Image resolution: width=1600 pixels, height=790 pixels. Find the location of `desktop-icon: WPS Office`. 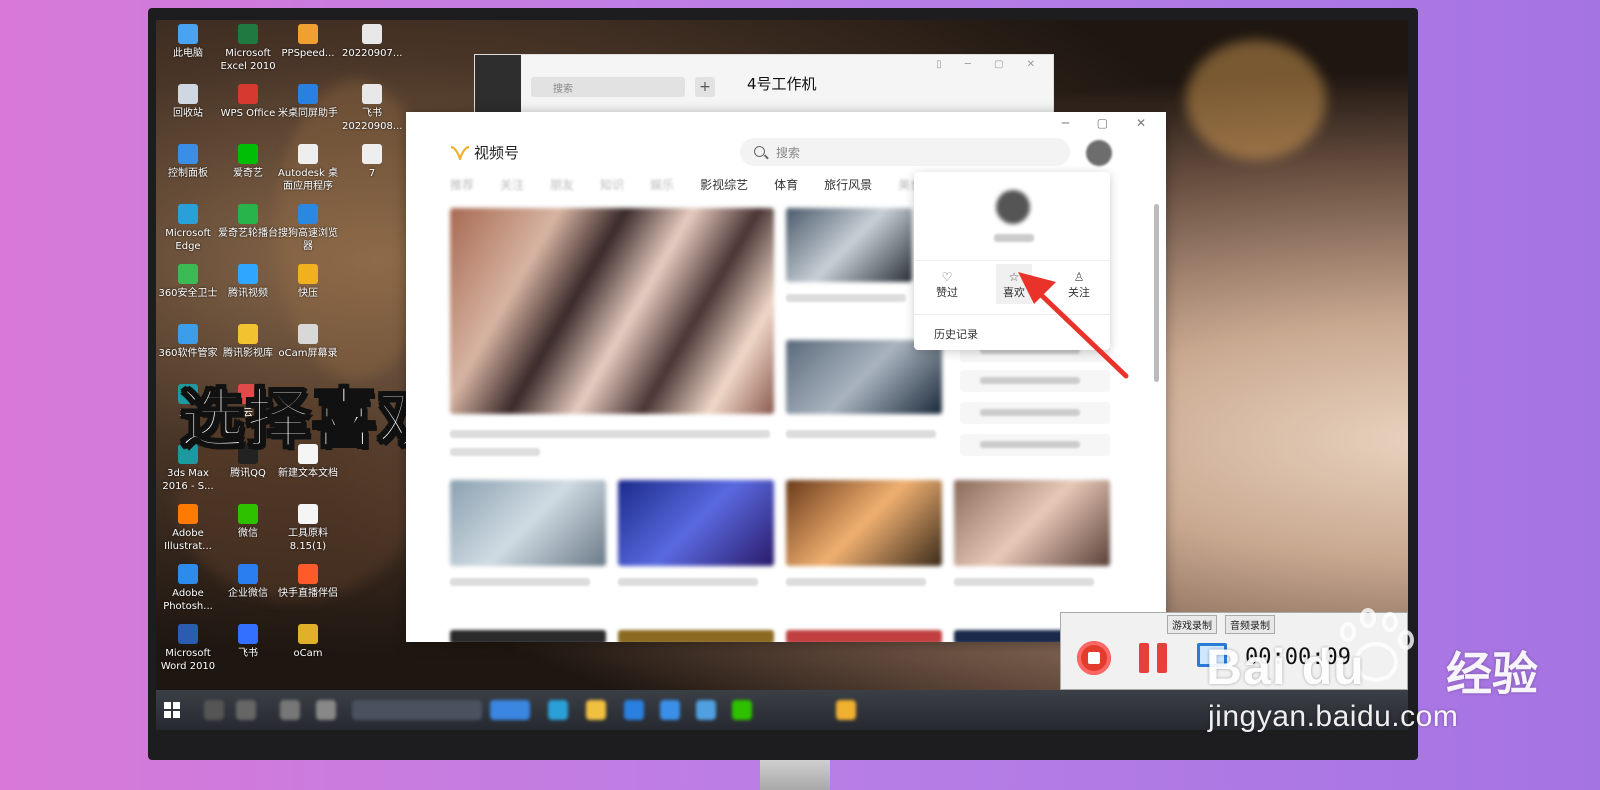

desktop-icon: WPS Office is located at coordinates (248, 102).